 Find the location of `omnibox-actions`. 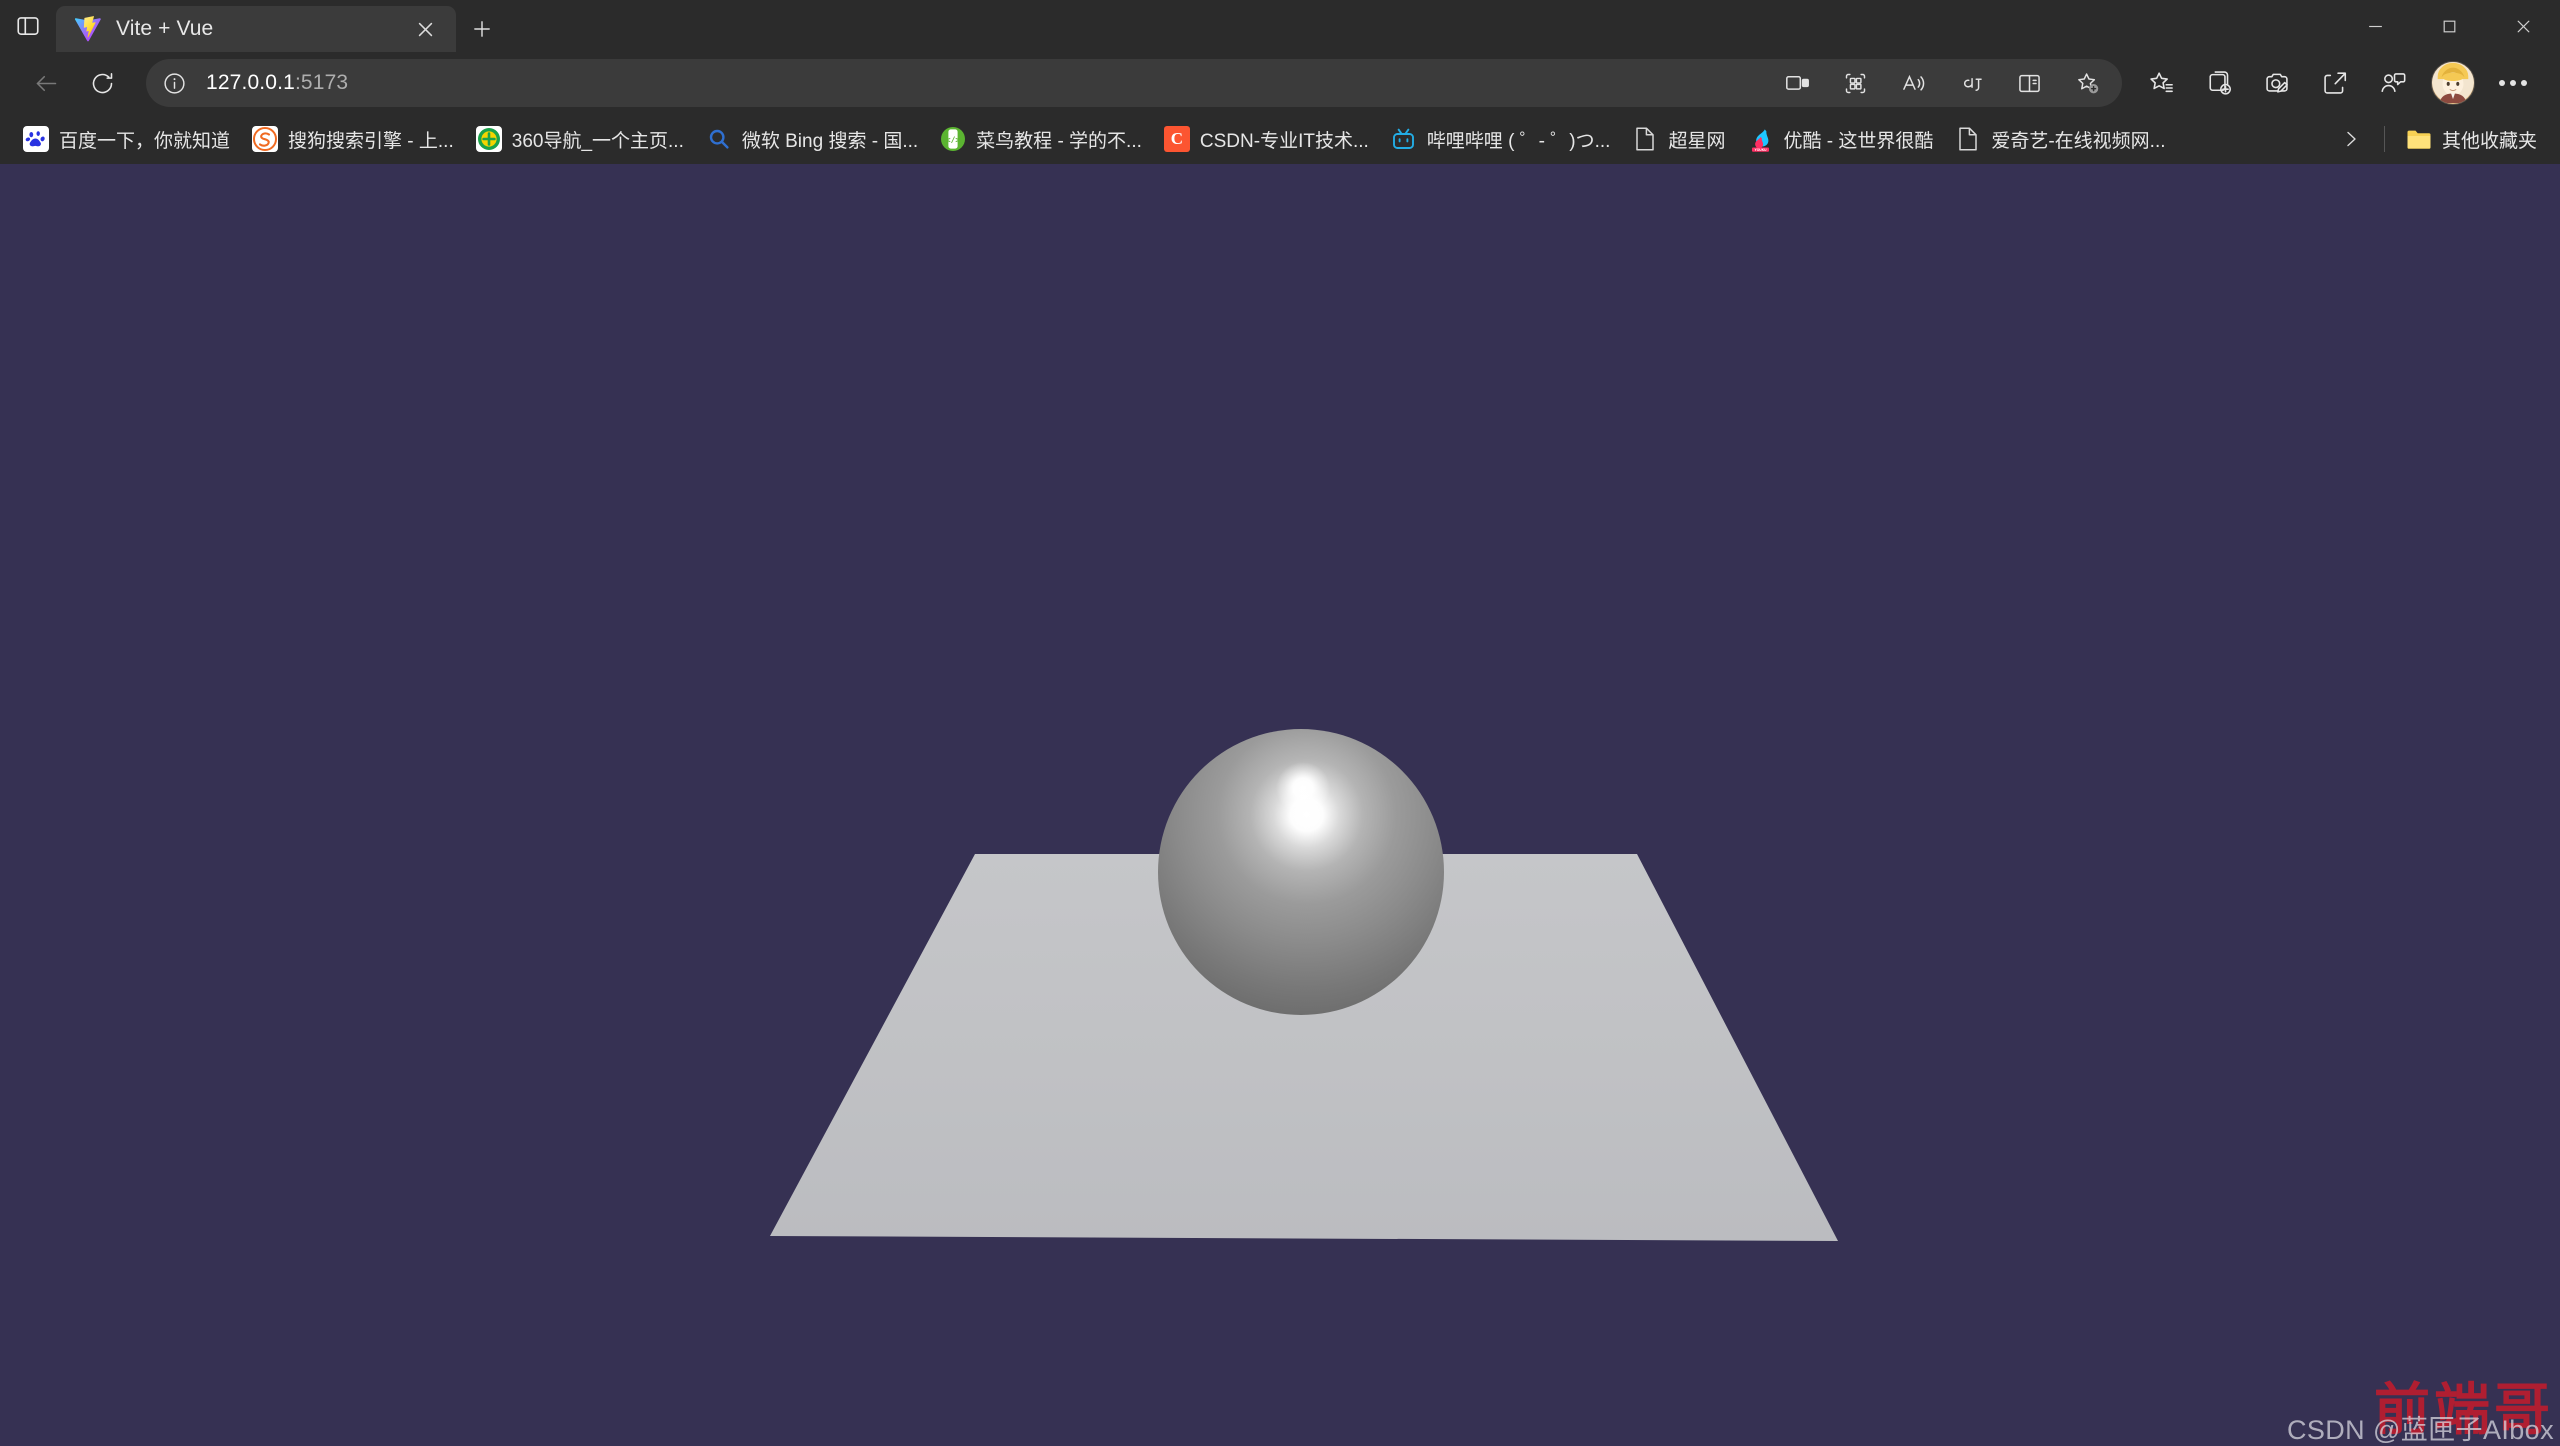

omnibox-actions is located at coordinates (1942, 83).